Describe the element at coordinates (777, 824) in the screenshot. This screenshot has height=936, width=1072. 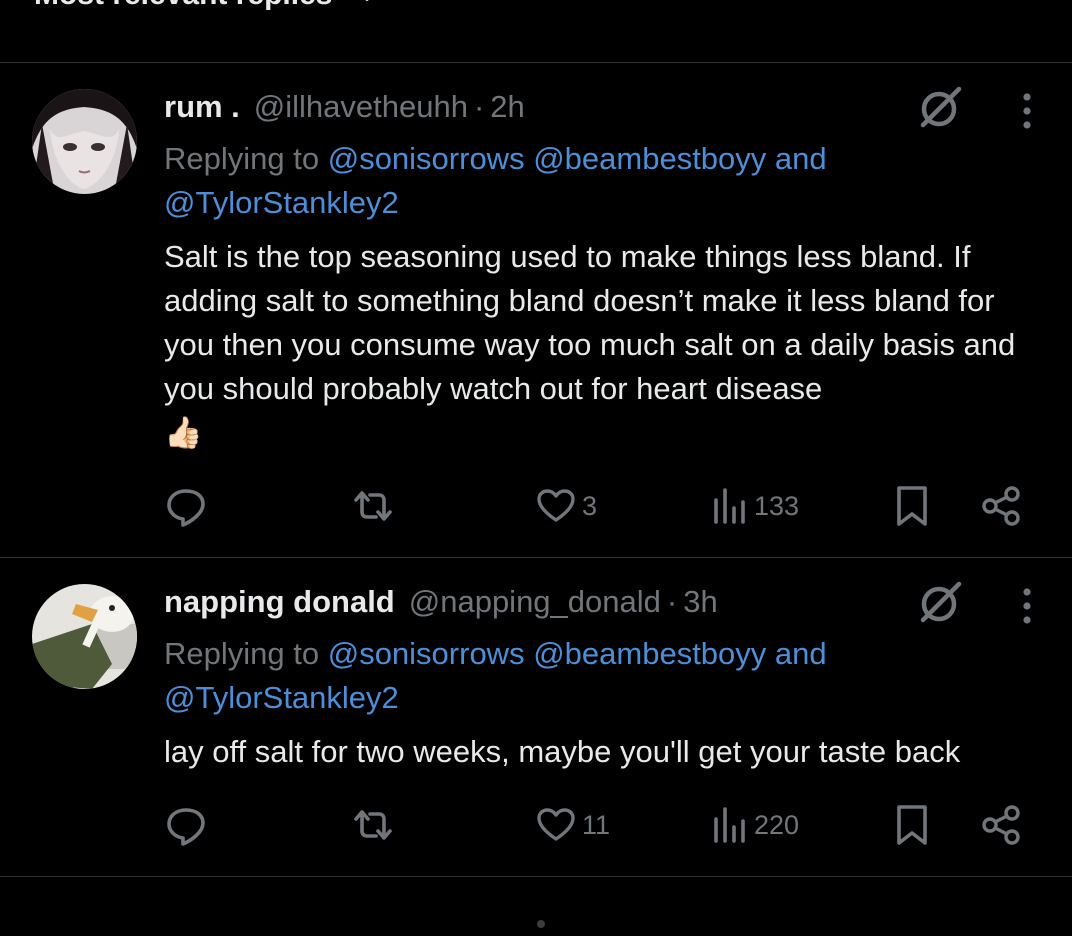
I see `view-count: 220` at that location.